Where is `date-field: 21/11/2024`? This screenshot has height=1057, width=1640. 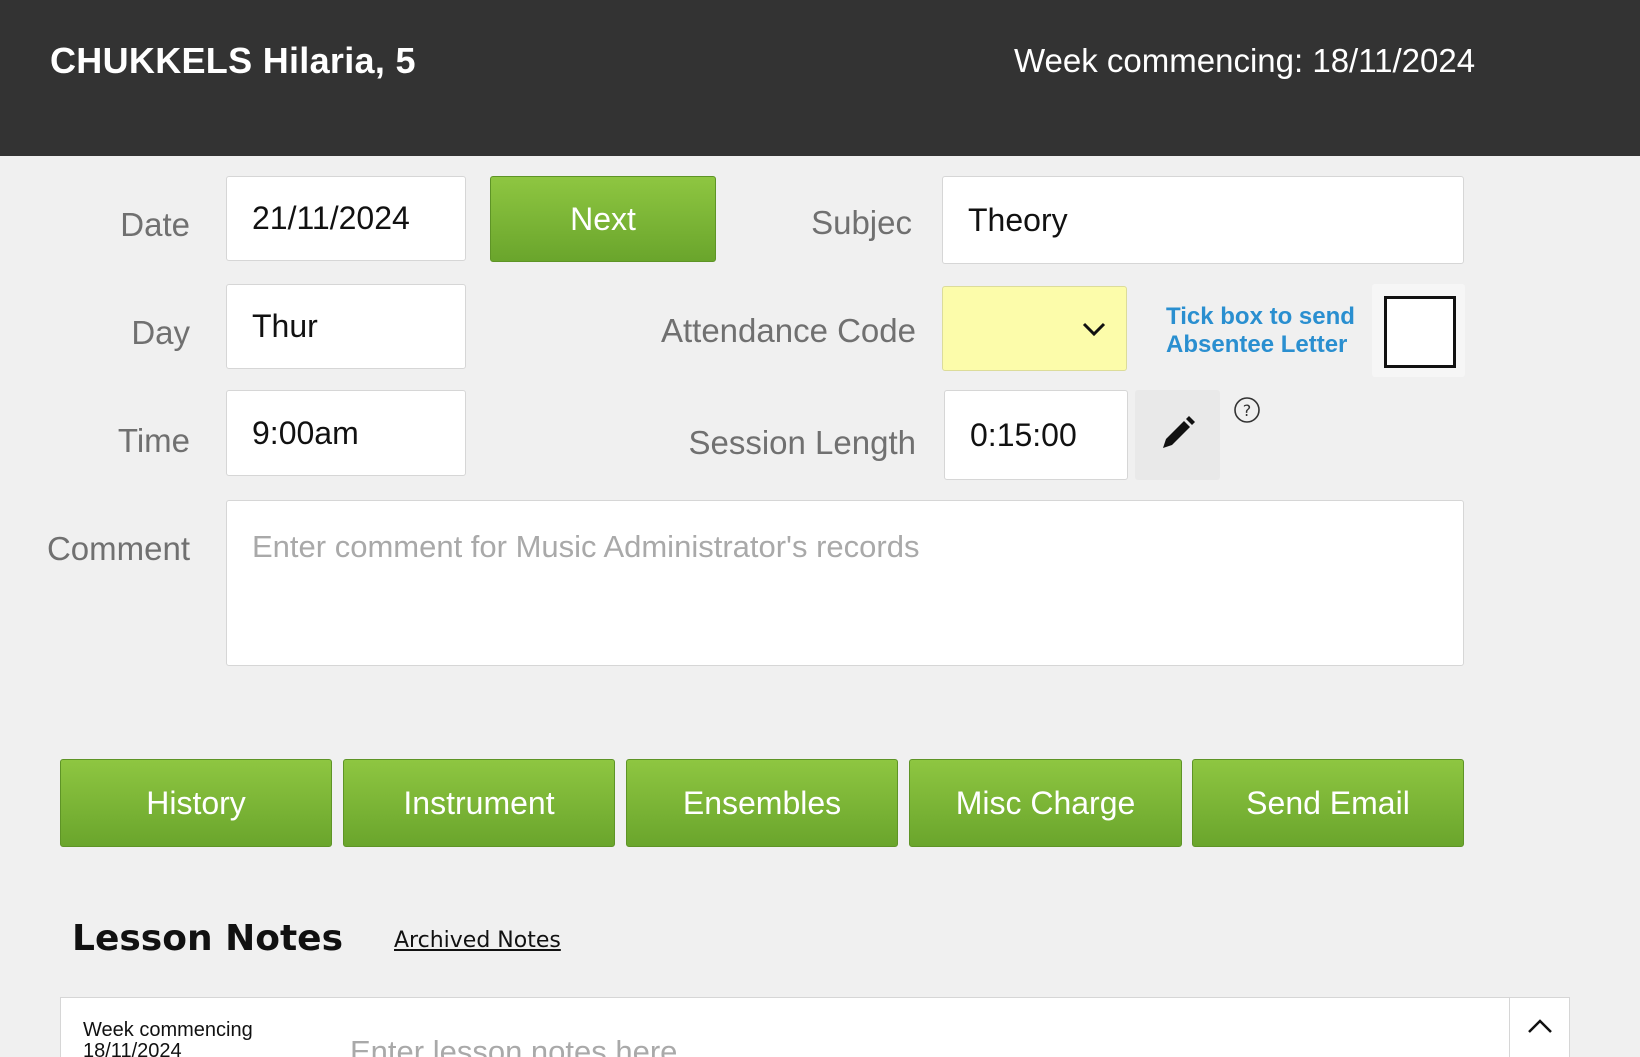
date-field: 21/11/2024 is located at coordinates (346, 218).